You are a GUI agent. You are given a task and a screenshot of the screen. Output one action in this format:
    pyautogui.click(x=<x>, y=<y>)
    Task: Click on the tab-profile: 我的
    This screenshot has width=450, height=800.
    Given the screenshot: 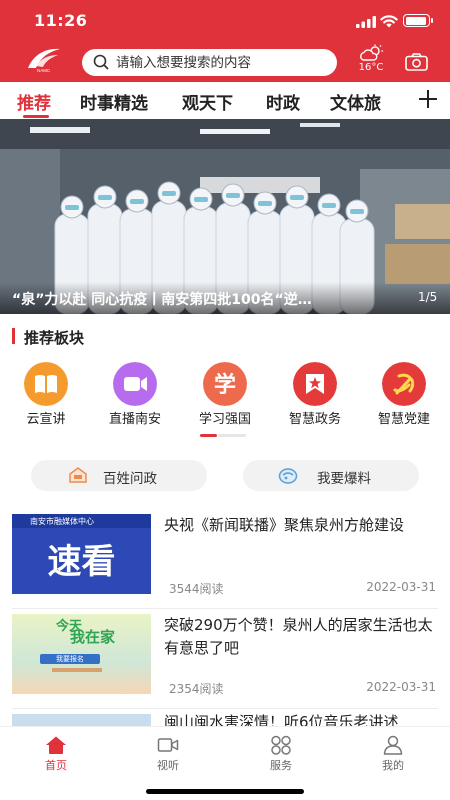 What is the action you would take?
    pyautogui.click(x=393, y=752)
    